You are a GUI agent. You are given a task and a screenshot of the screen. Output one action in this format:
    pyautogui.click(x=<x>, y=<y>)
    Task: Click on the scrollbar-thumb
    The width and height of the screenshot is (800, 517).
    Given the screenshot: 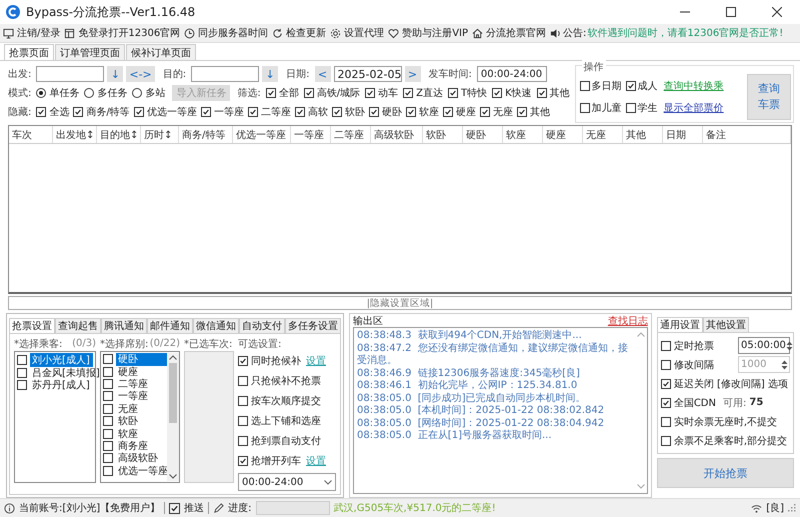 What is the action you would take?
    pyautogui.click(x=173, y=393)
    